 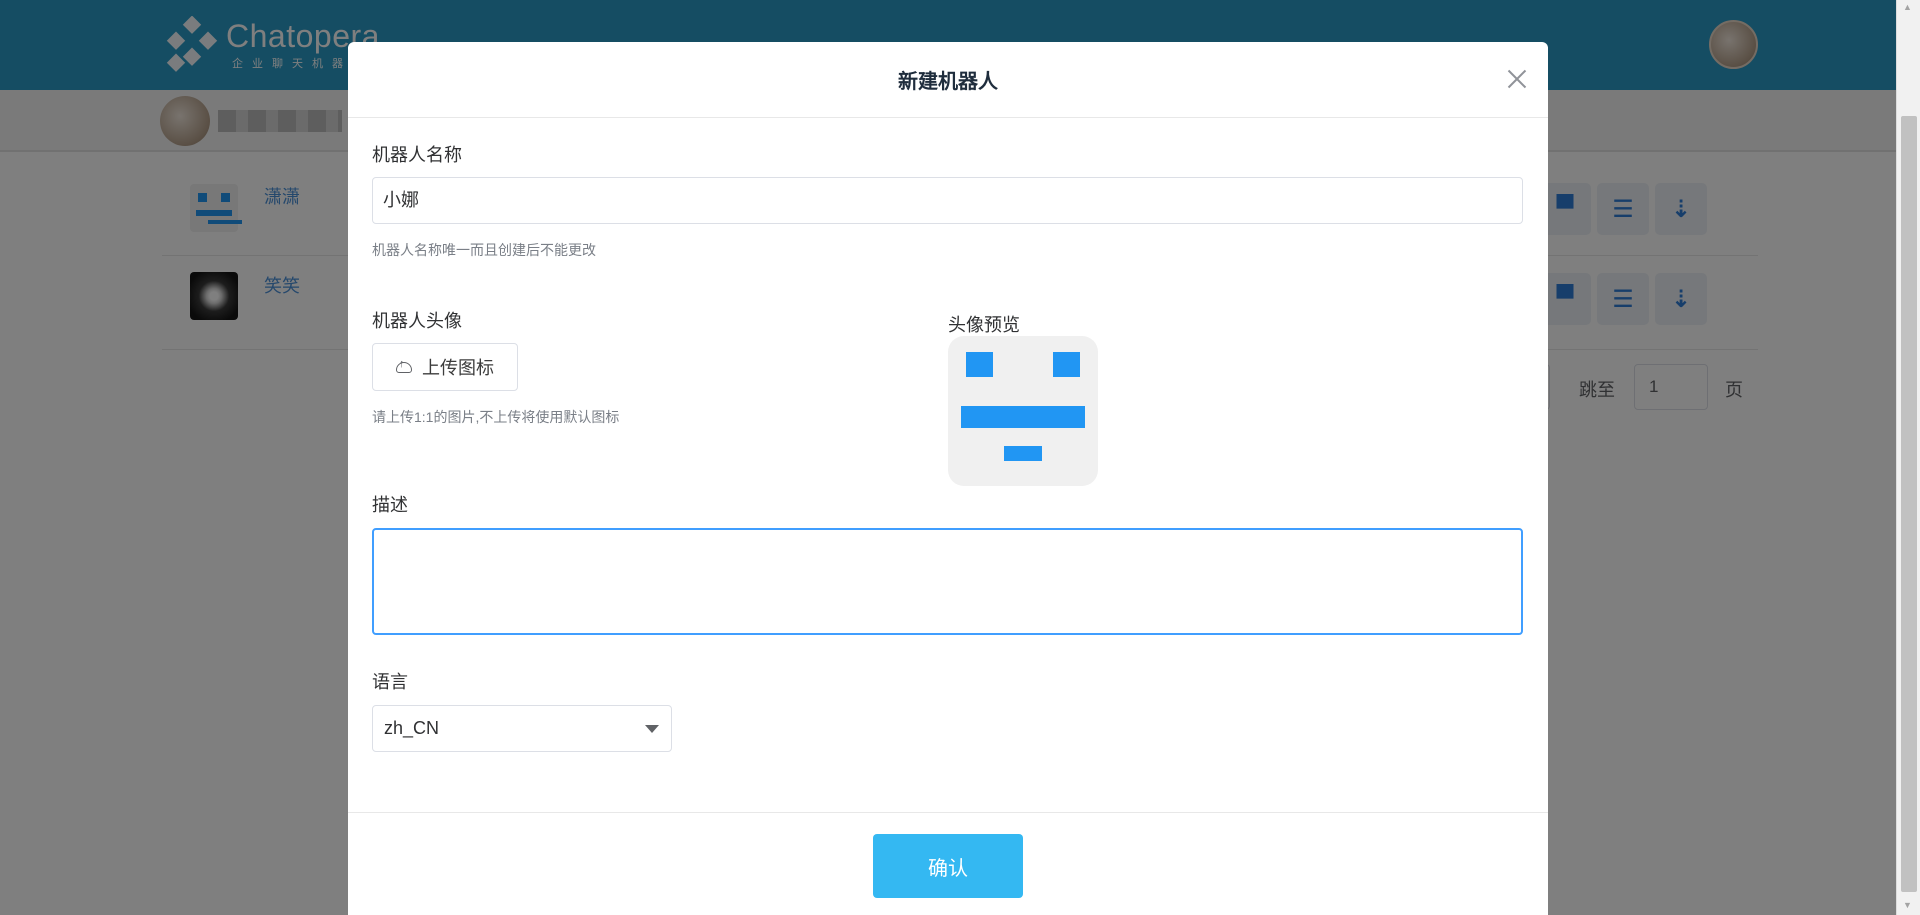 I want to click on scroll-thumb, so click(x=1909, y=504).